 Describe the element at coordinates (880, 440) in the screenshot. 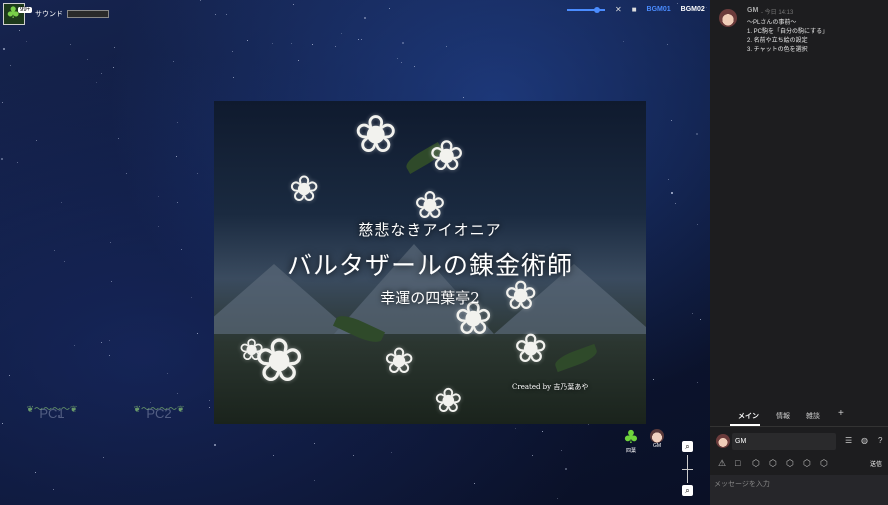

I see `help-icon: ?` at that location.